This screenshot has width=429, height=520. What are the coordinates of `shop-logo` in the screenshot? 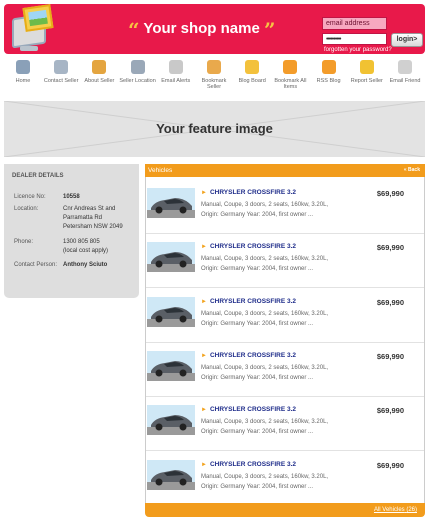 It's located at (32, 29).